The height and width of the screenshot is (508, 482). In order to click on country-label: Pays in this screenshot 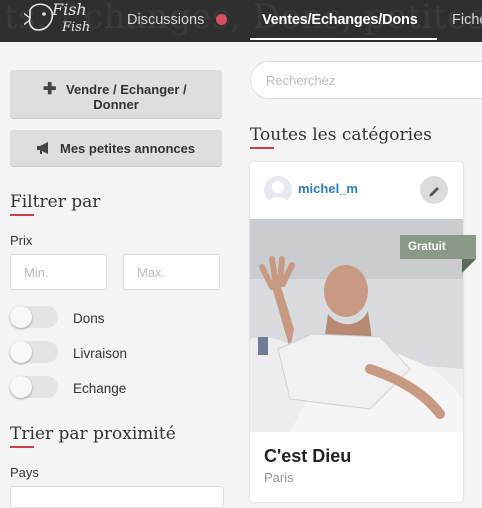, I will do `click(24, 472)`.